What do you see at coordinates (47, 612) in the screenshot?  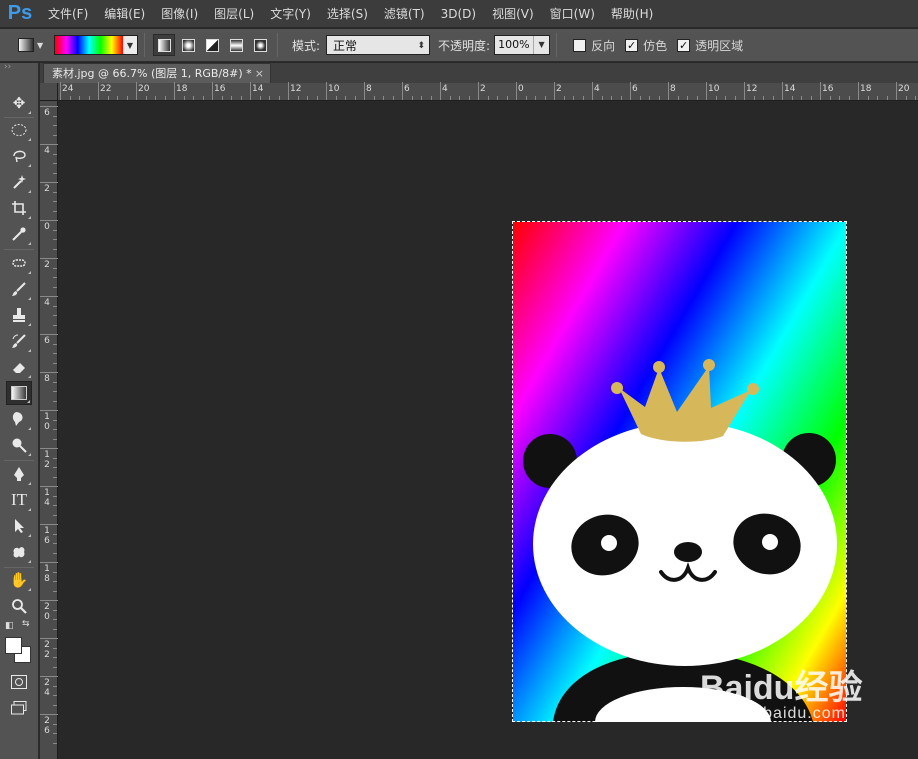 I see `ruler-label: 20` at bounding box center [47, 612].